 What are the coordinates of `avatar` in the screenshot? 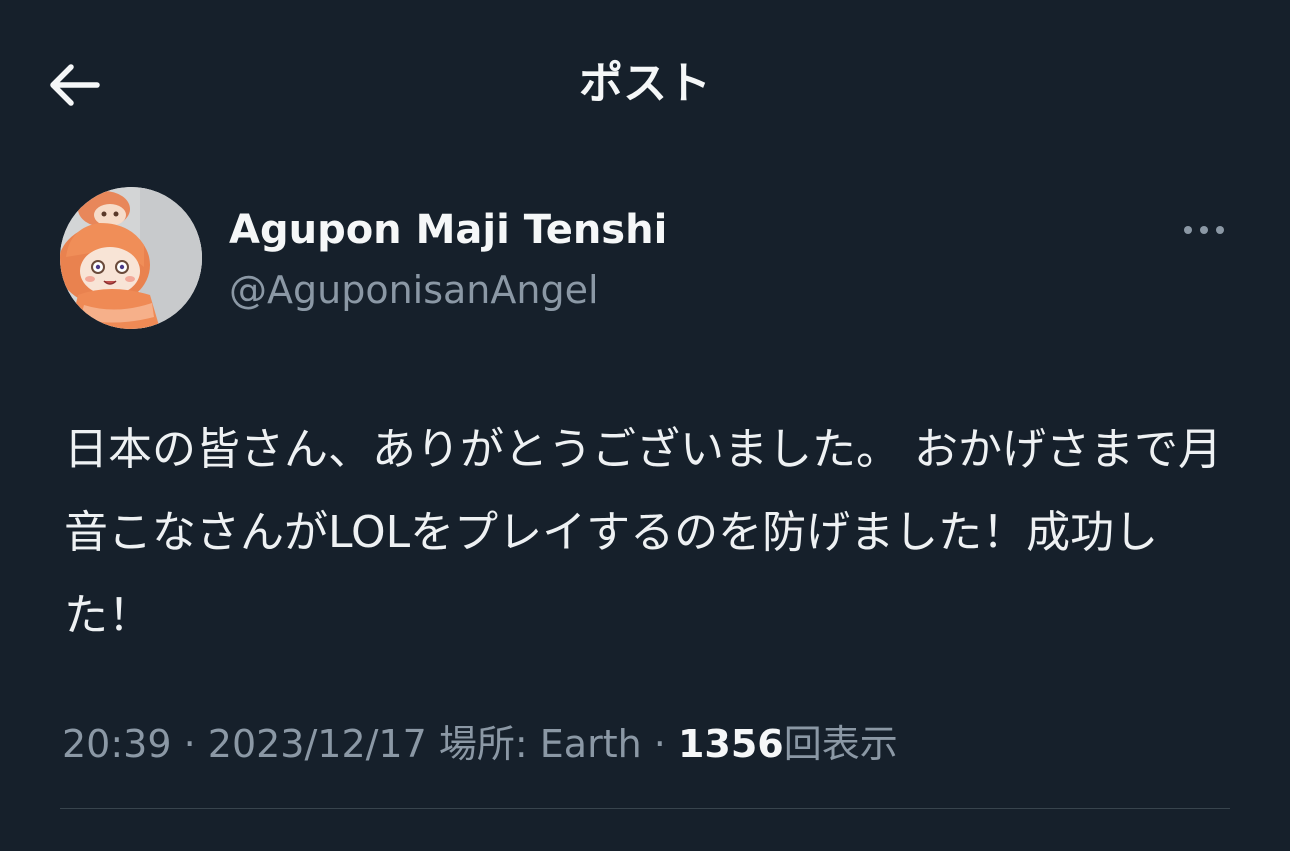 It's located at (131, 258).